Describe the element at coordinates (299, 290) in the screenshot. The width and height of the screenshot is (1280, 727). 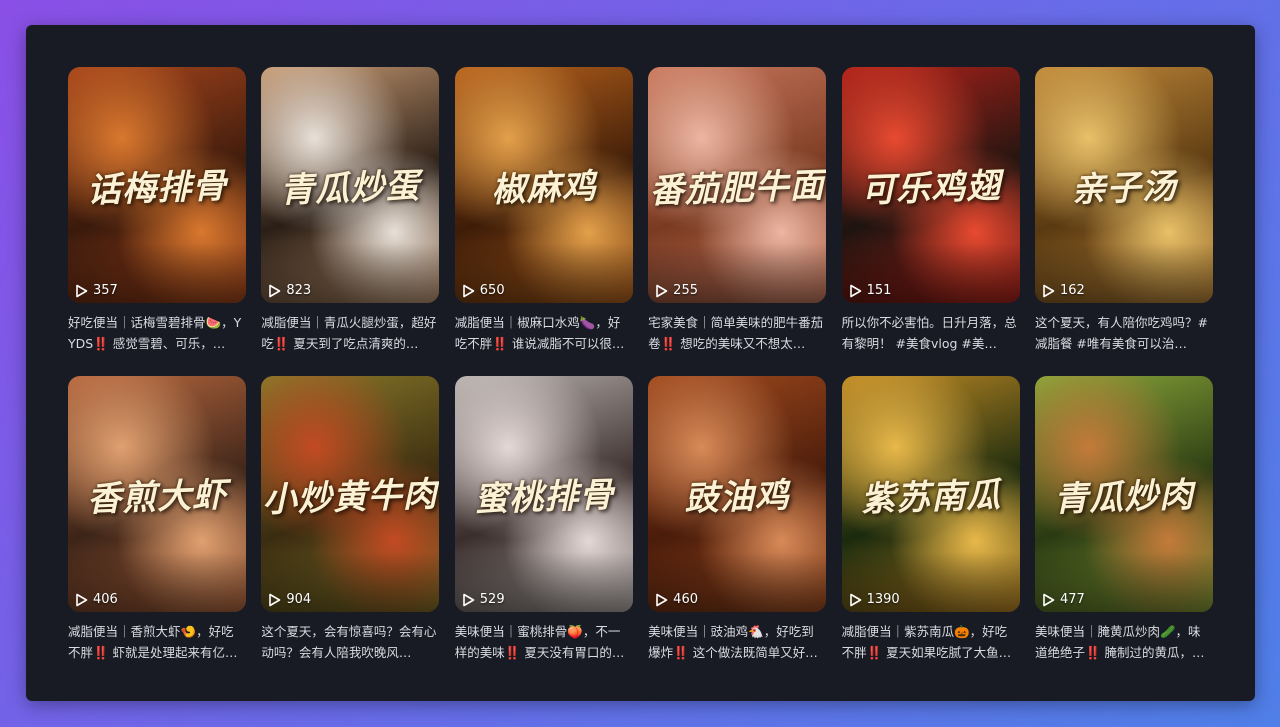
I see `view-count-value: 823` at that location.